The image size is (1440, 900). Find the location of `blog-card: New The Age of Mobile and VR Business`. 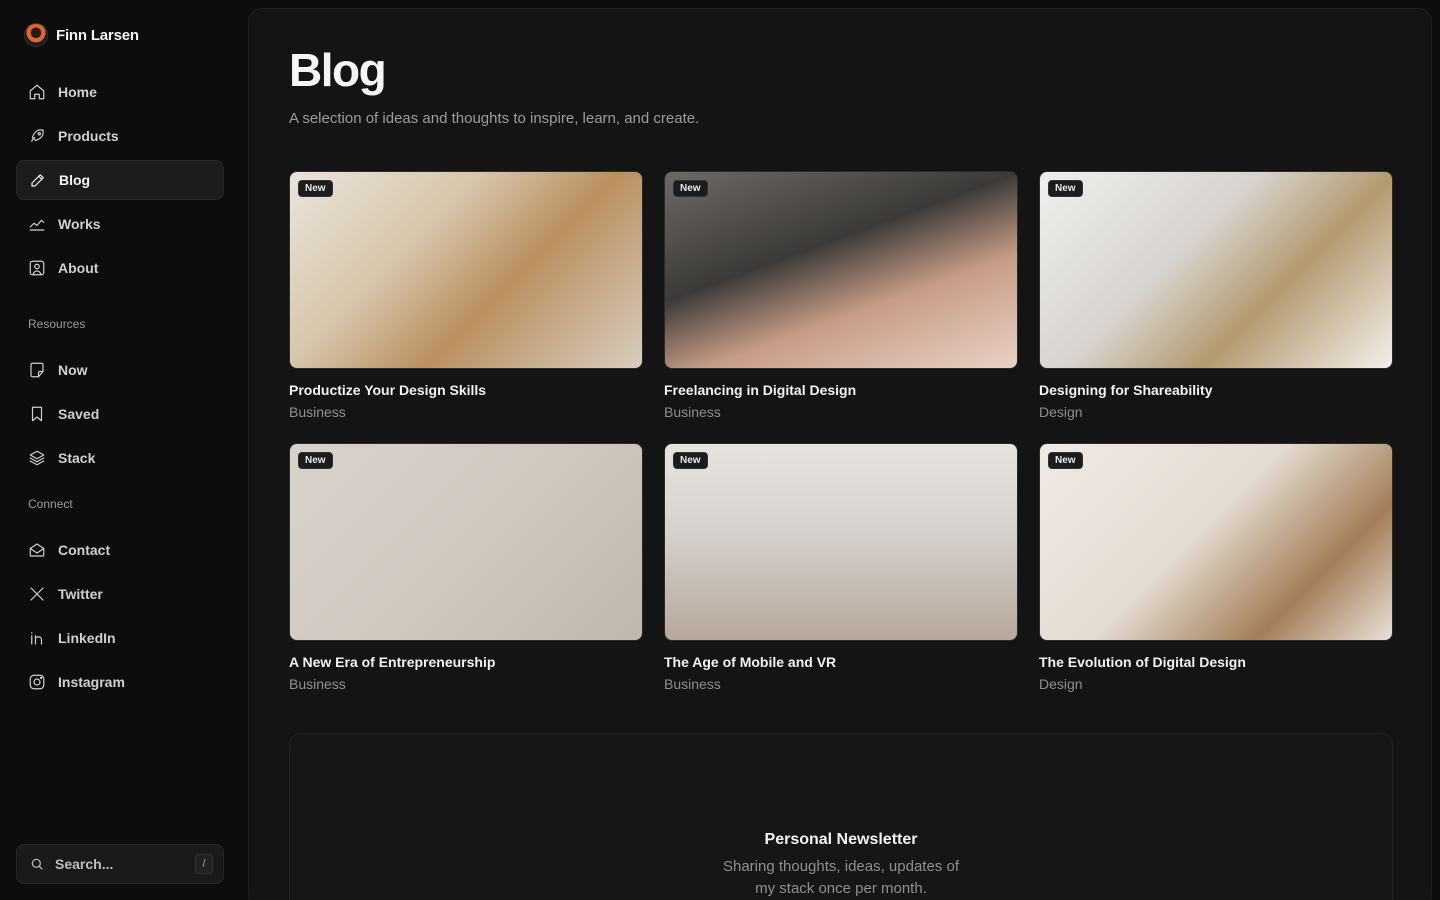

blog-card: New The Age of Mobile and VR Business is located at coordinates (841, 567).